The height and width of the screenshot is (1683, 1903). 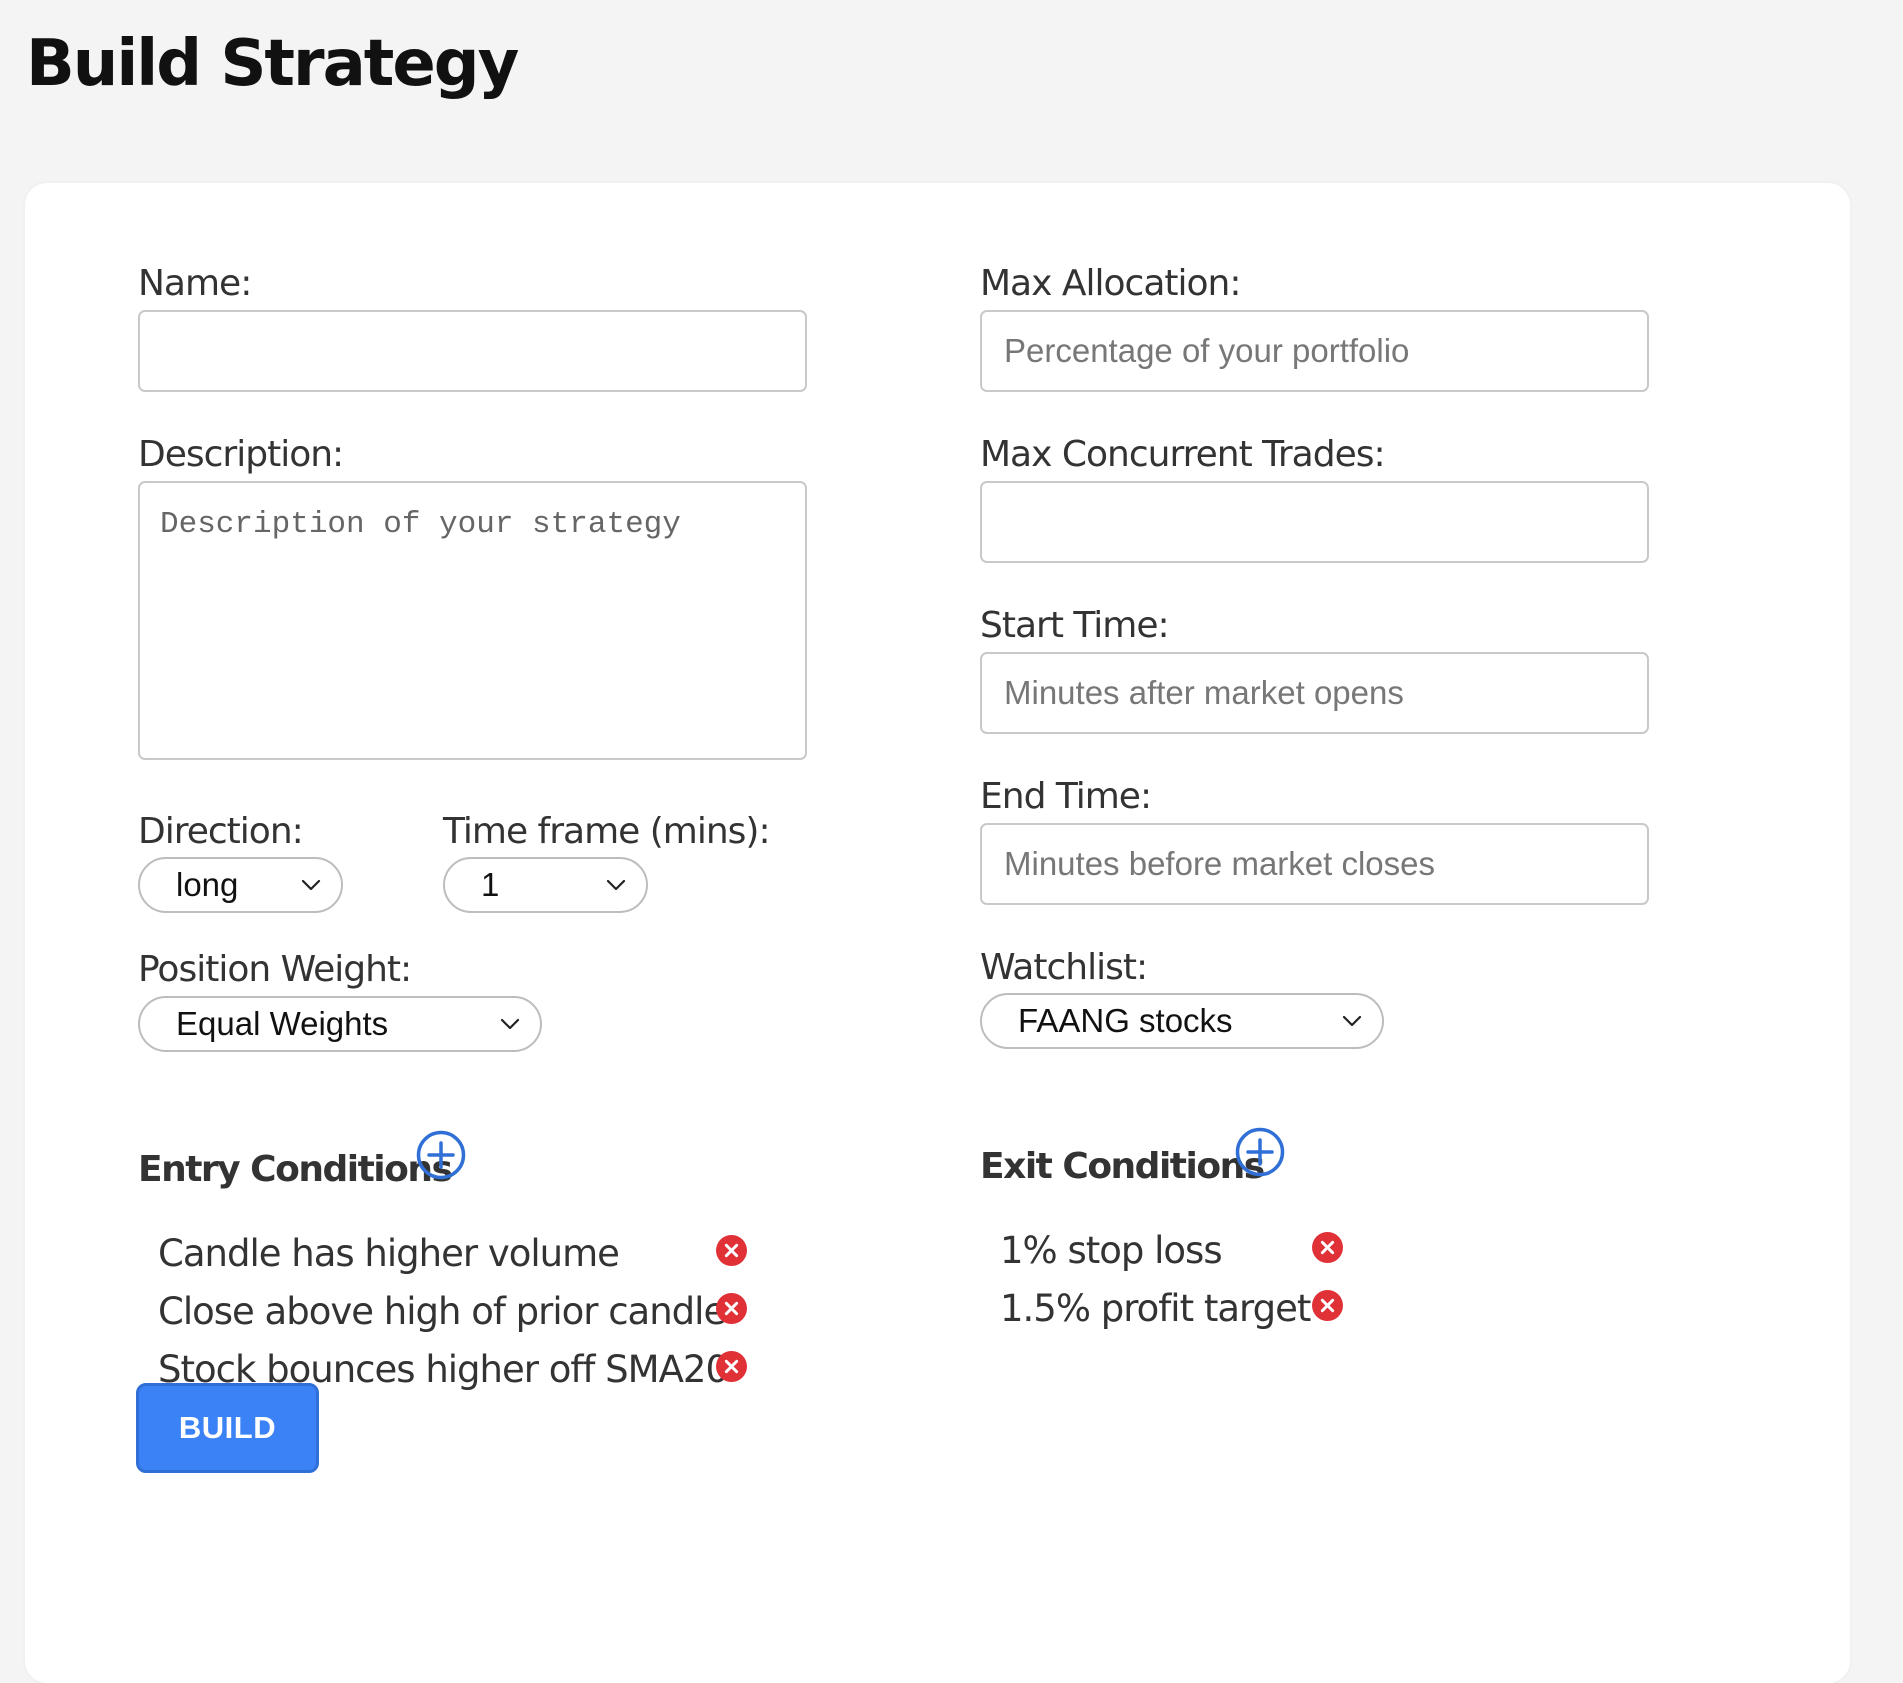 I want to click on build-button: BUILD, so click(x=227, y=1428).